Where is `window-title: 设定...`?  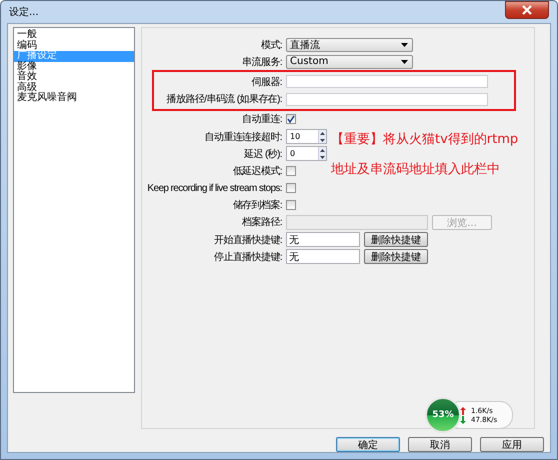
window-title: 设定... is located at coordinates (24, 12).